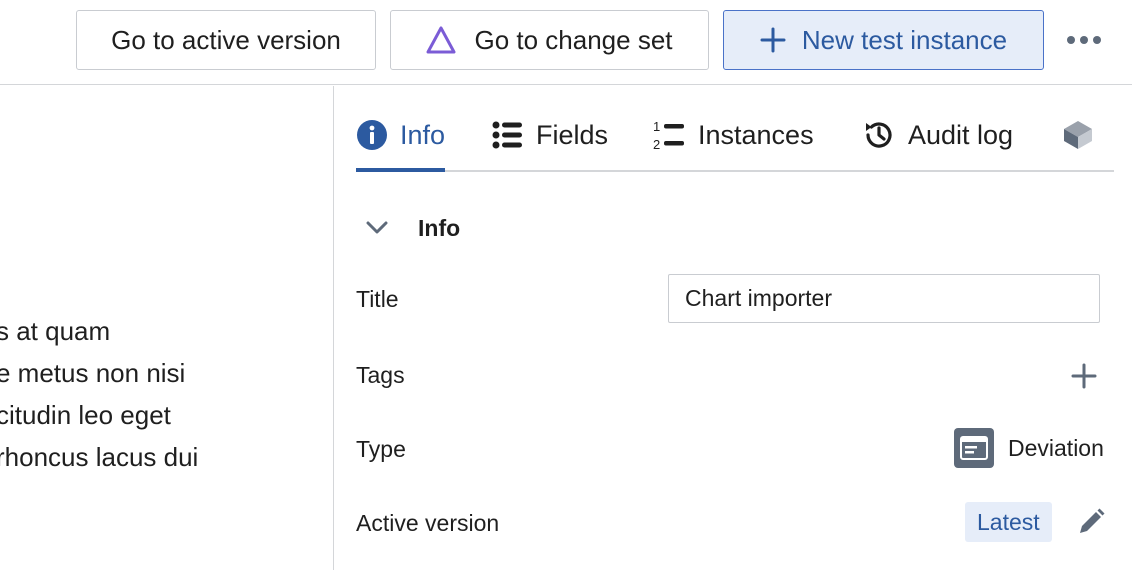 This screenshot has height=570, width=1132. I want to click on tab-fields: Fields, so click(550, 135).